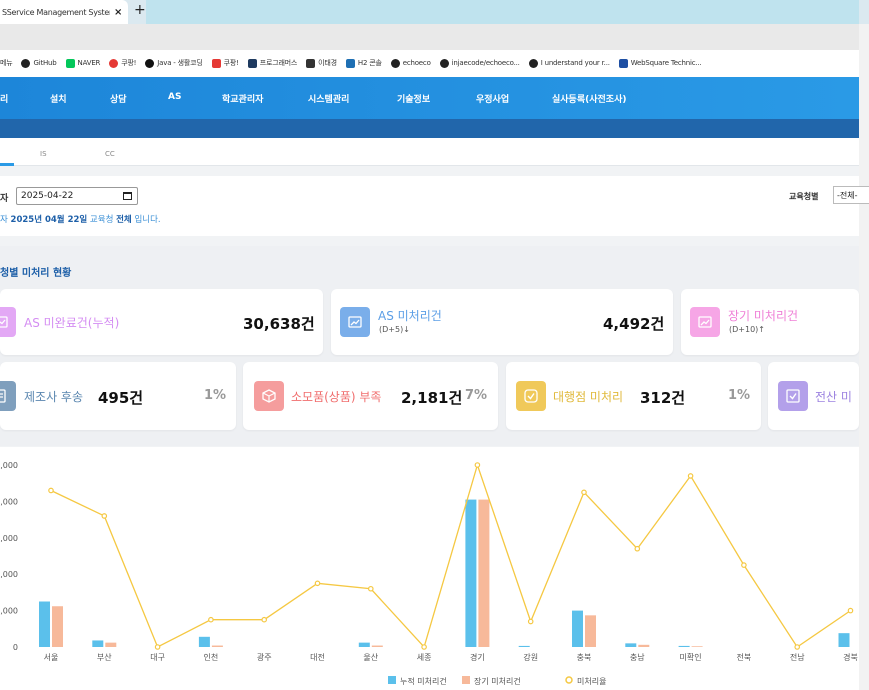  What do you see at coordinates (850, 657) in the screenshot?
I see `x-tick-label: 경북` at bounding box center [850, 657].